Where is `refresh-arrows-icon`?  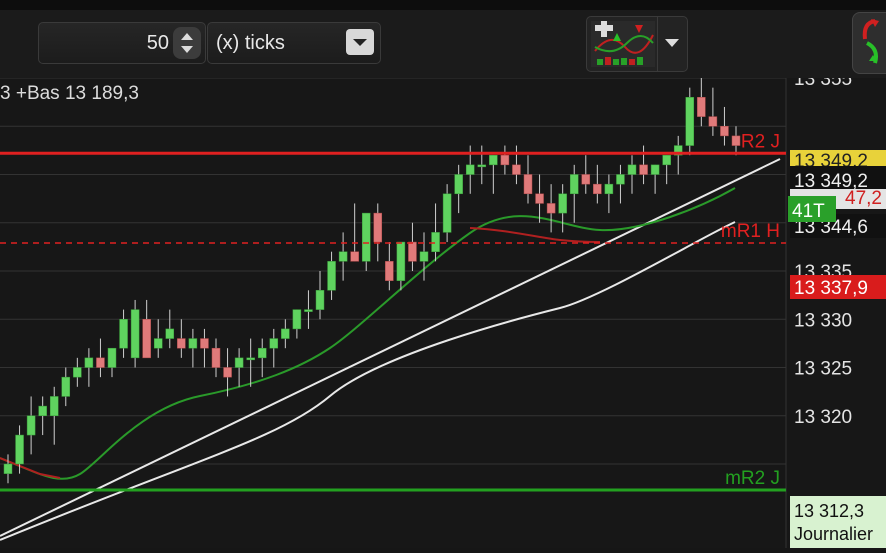 refresh-arrows-icon is located at coordinates (870, 41).